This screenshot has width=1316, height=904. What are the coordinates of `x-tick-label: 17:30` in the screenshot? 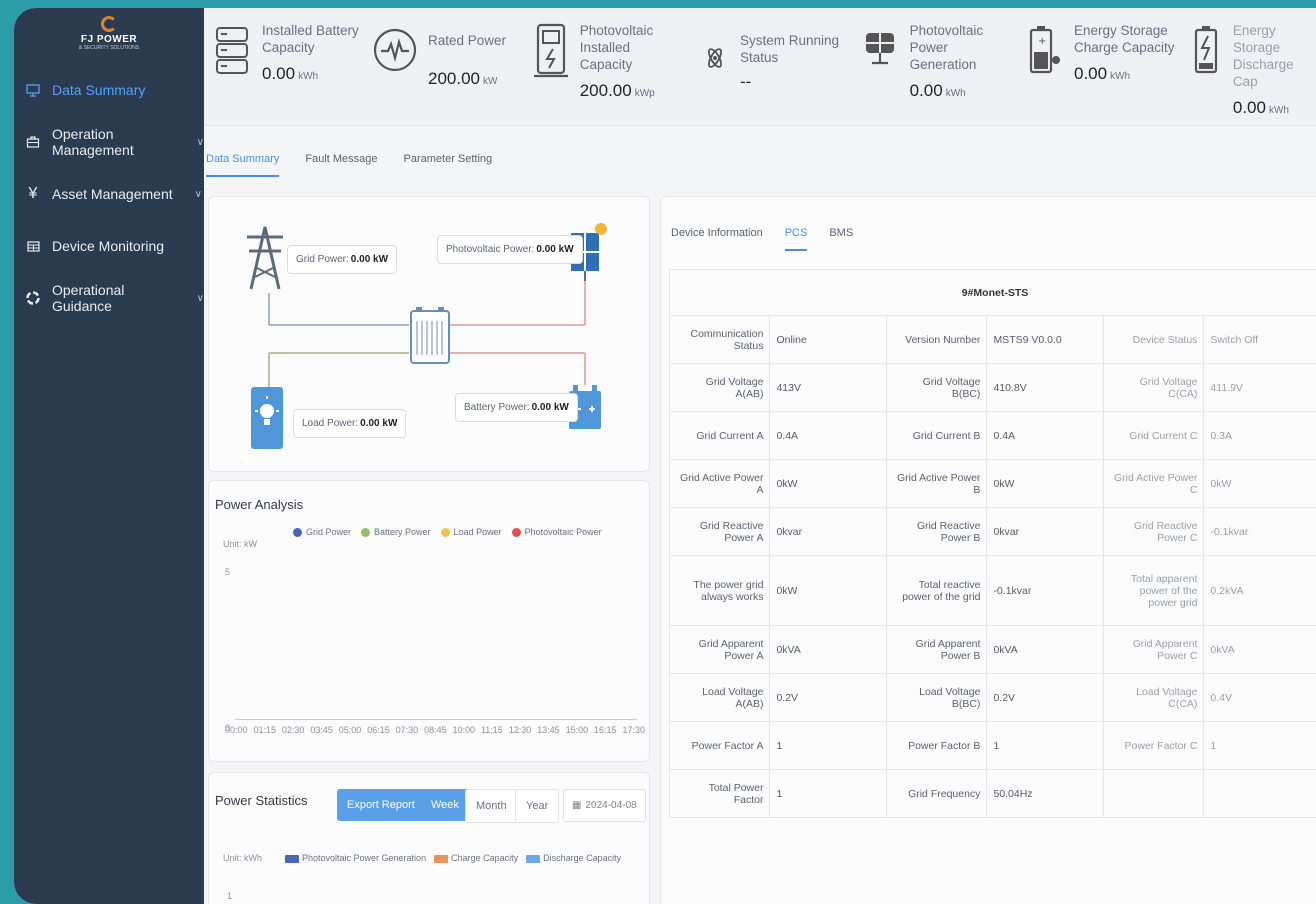 It's located at (633, 730).